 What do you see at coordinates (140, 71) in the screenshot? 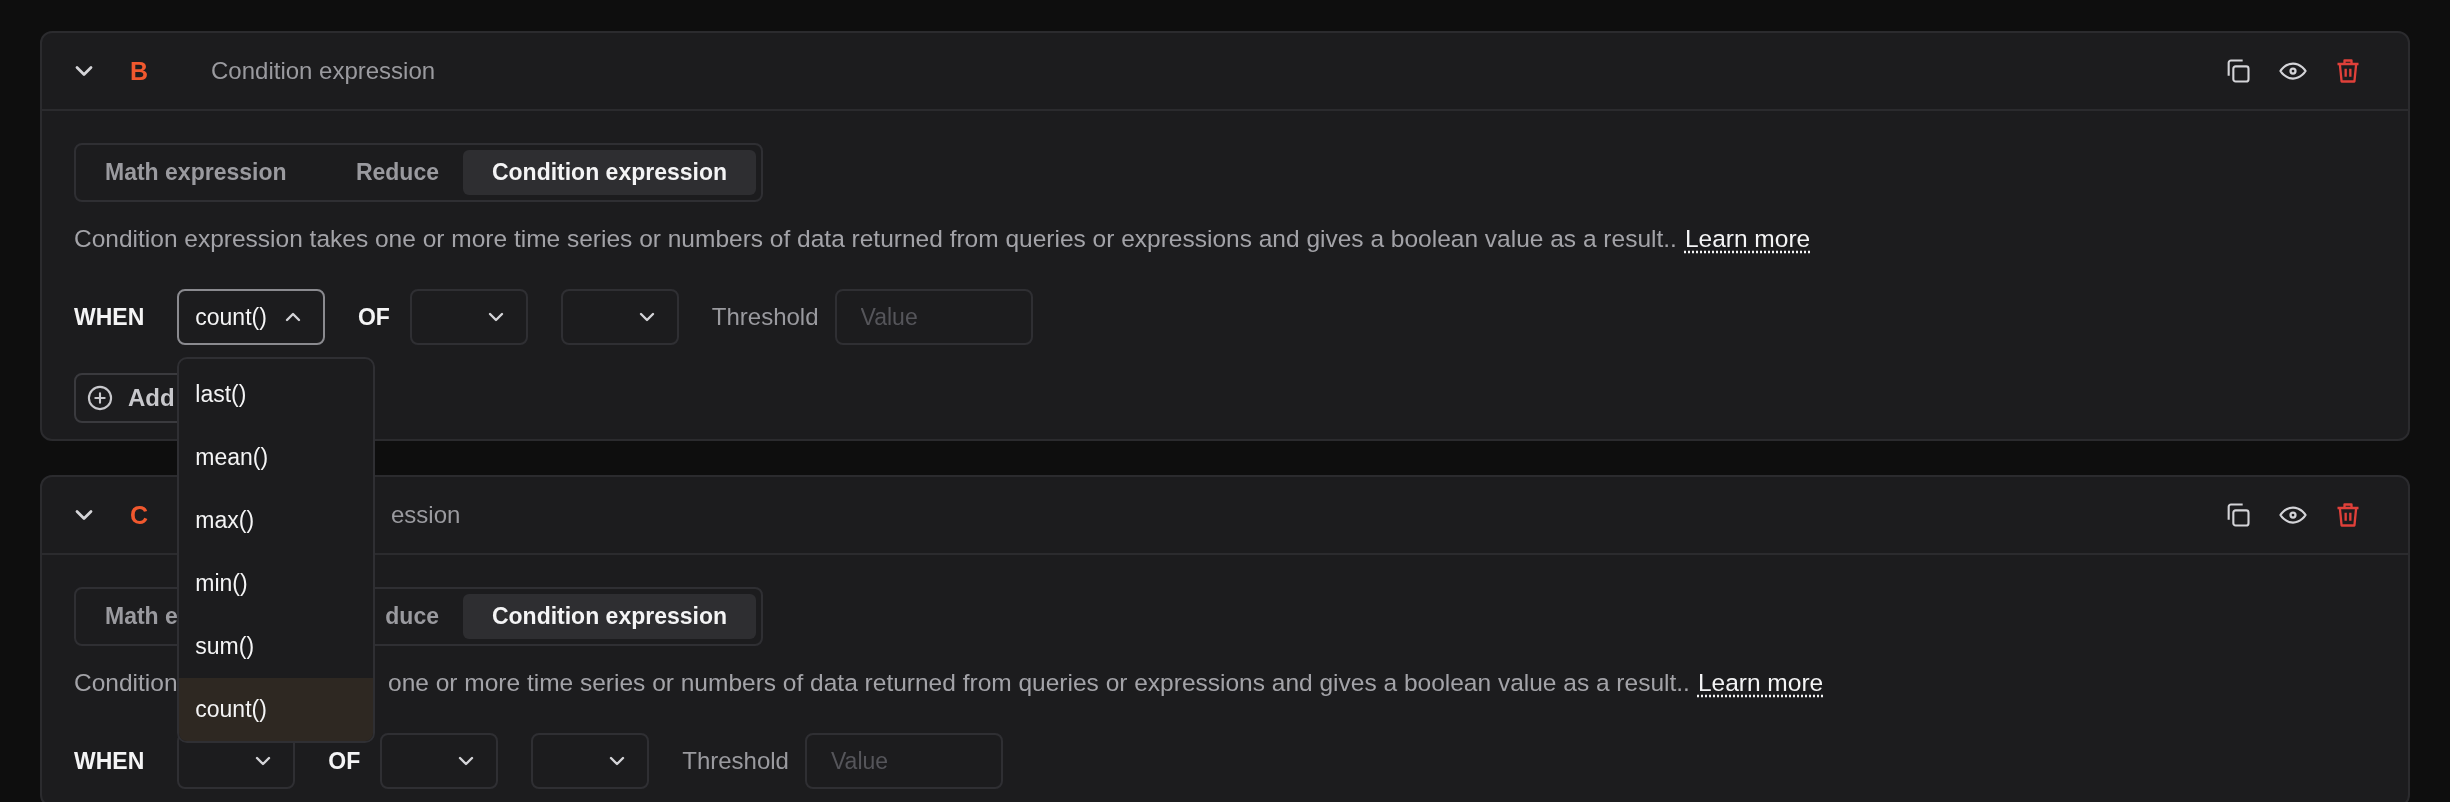
I see `query-letter: B` at bounding box center [140, 71].